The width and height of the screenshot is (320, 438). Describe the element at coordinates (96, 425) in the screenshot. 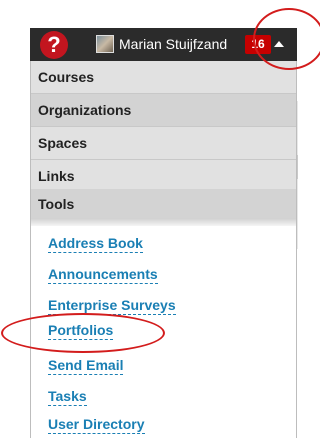

I see `tool-link-user-directory: User Directory` at that location.